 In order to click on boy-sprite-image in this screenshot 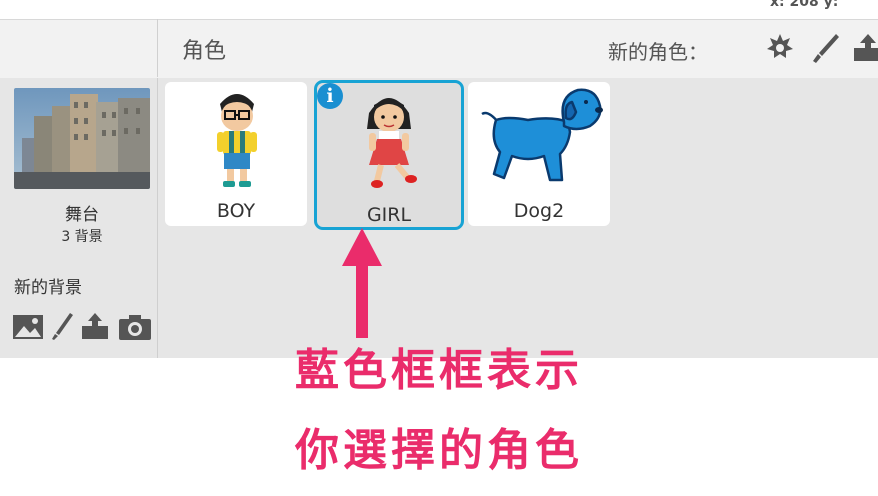, I will do `click(237, 140)`.